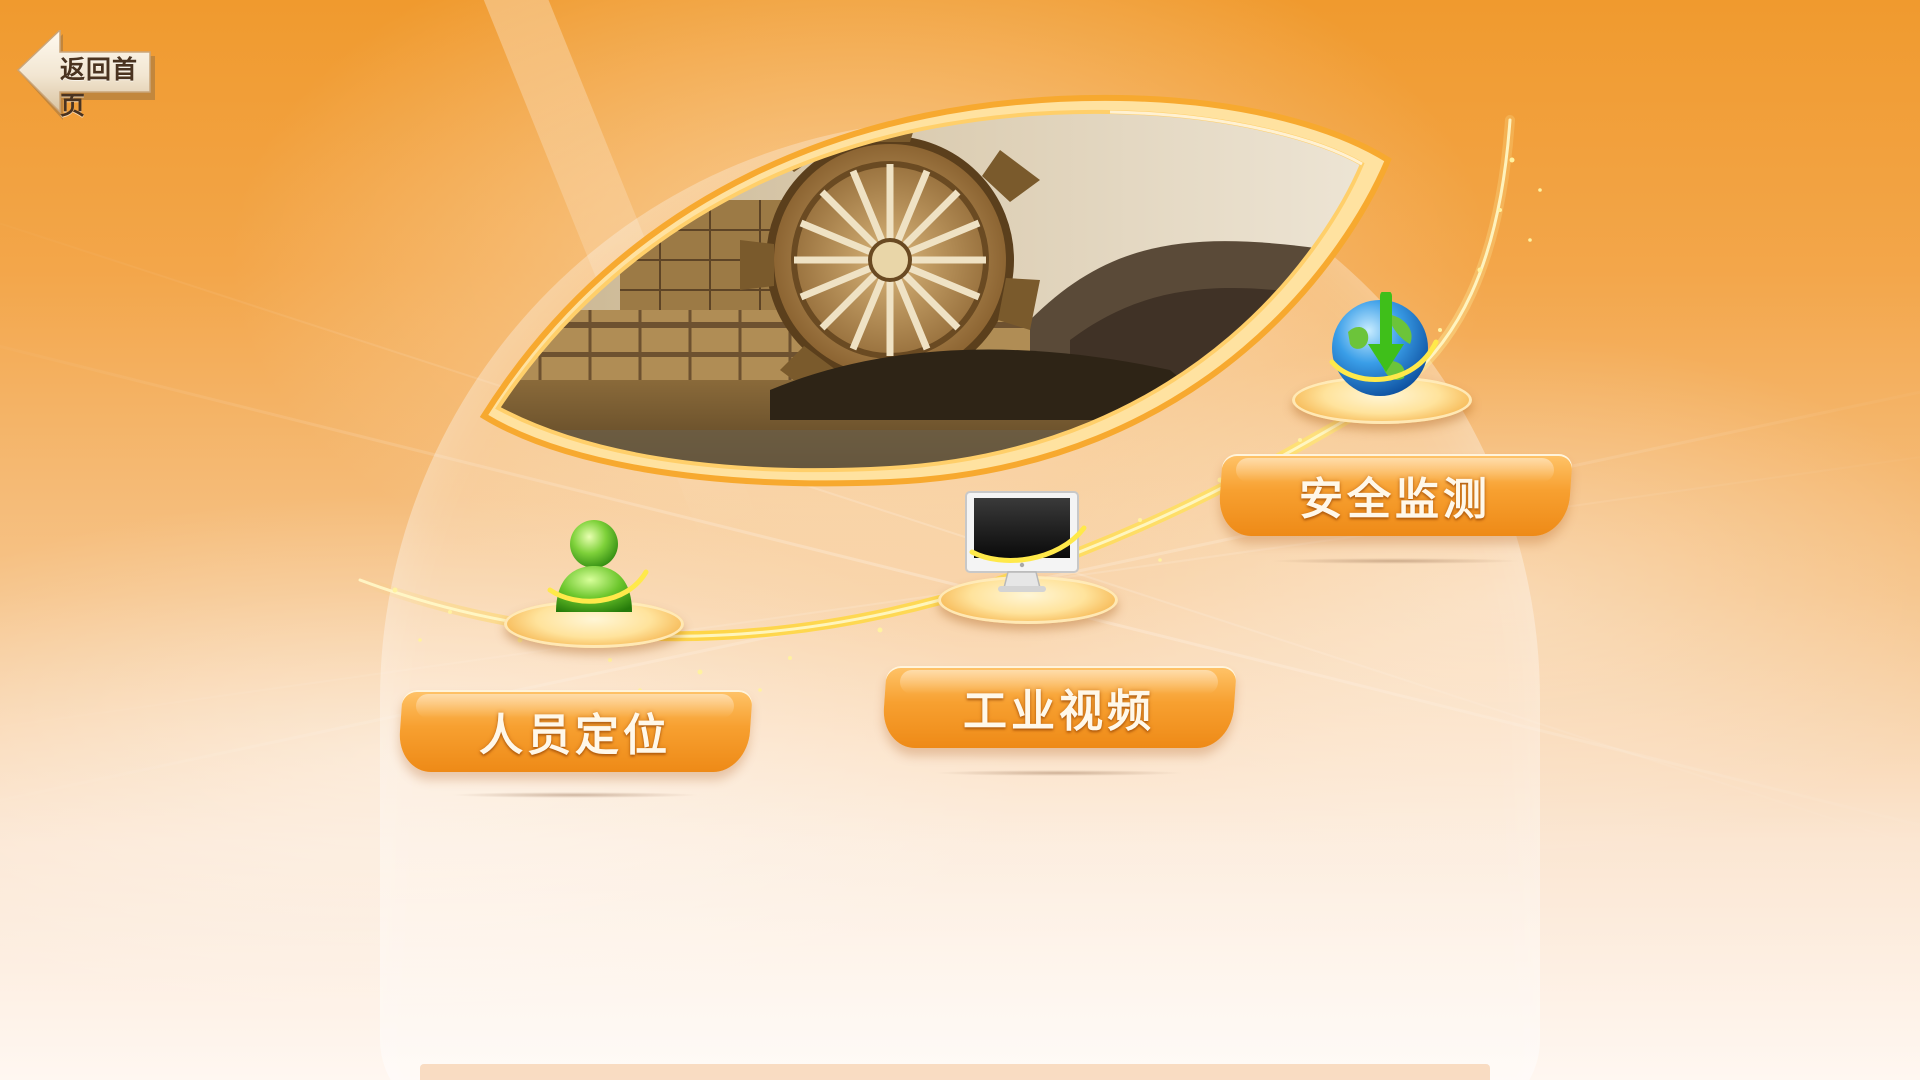 The height and width of the screenshot is (1080, 1920). Describe the element at coordinates (575, 735) in the screenshot. I see `personnel-location-label: 人员定位` at that location.